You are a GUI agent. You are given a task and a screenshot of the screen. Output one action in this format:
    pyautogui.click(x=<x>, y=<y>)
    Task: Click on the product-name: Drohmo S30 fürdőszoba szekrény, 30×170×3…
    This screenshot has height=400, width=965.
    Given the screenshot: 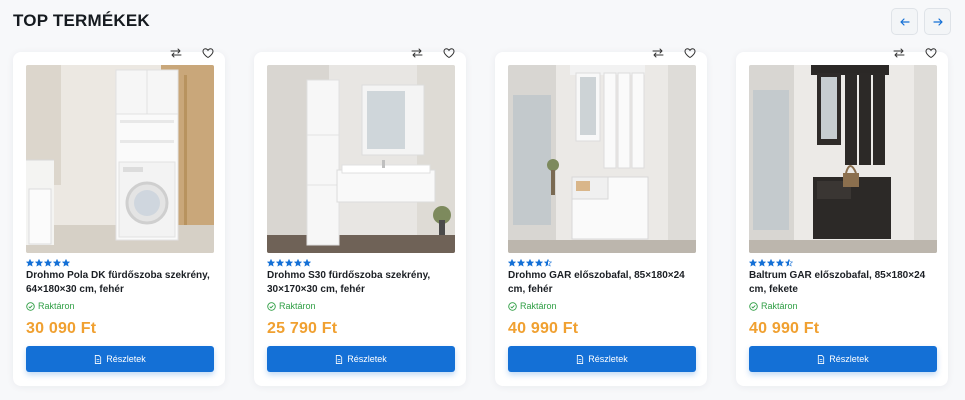 What is the action you would take?
    pyautogui.click(x=363, y=283)
    